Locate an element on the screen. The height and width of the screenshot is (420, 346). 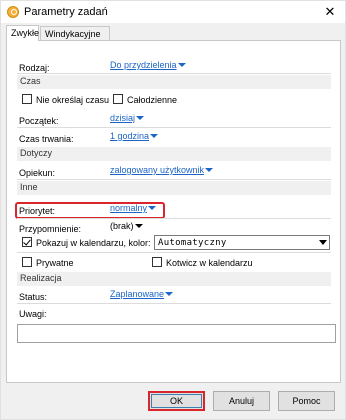
section-realizacja-label: Realizacja is located at coordinates (41, 278).